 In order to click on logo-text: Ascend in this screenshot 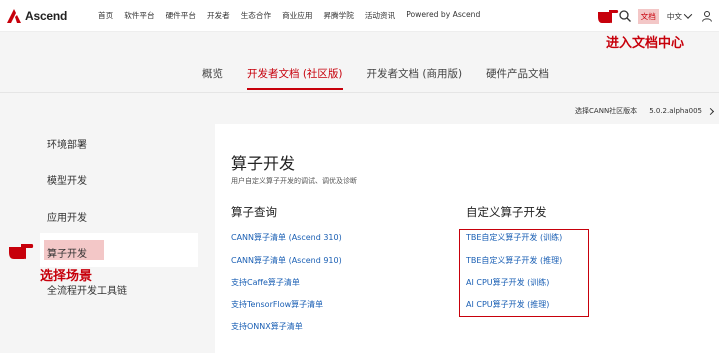, I will do `click(46, 16)`.